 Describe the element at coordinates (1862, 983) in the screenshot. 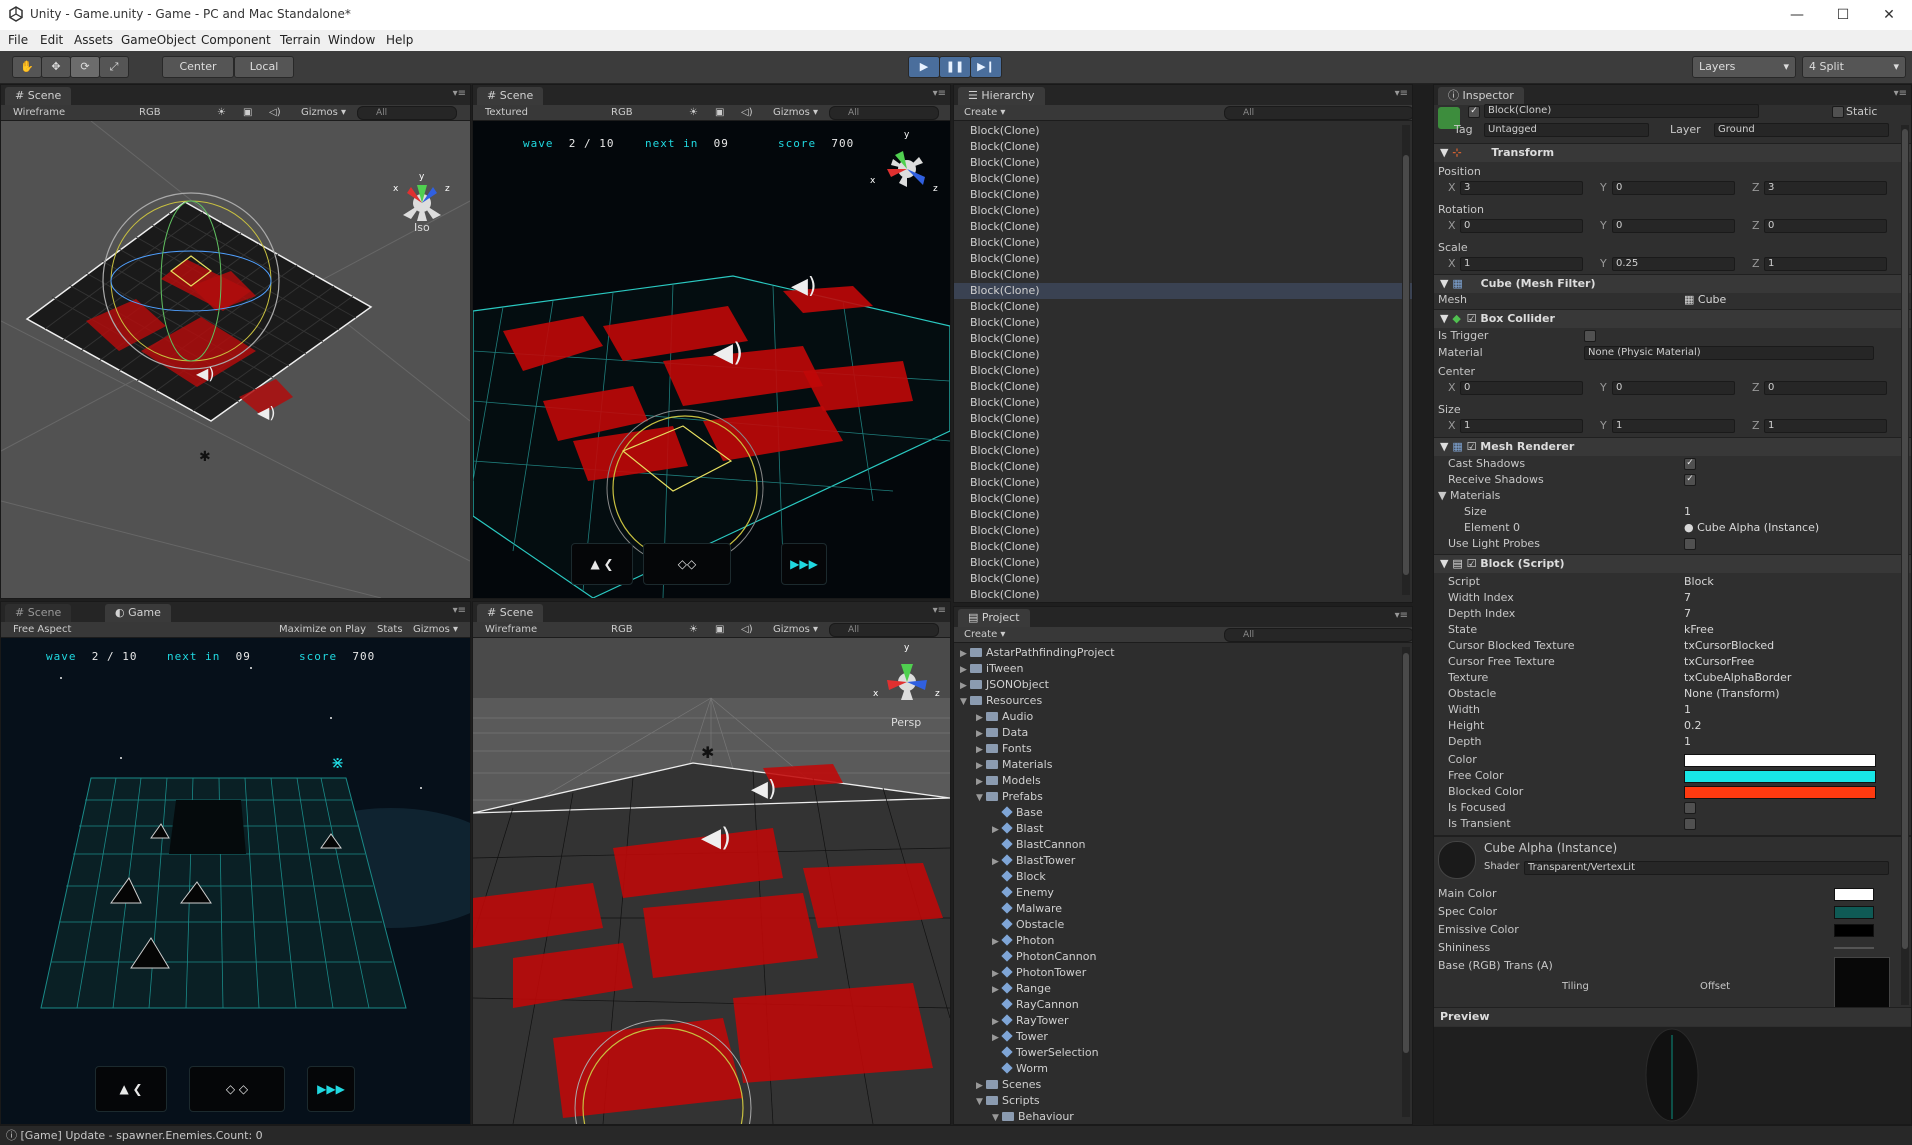

I see `base-texture-slot` at that location.